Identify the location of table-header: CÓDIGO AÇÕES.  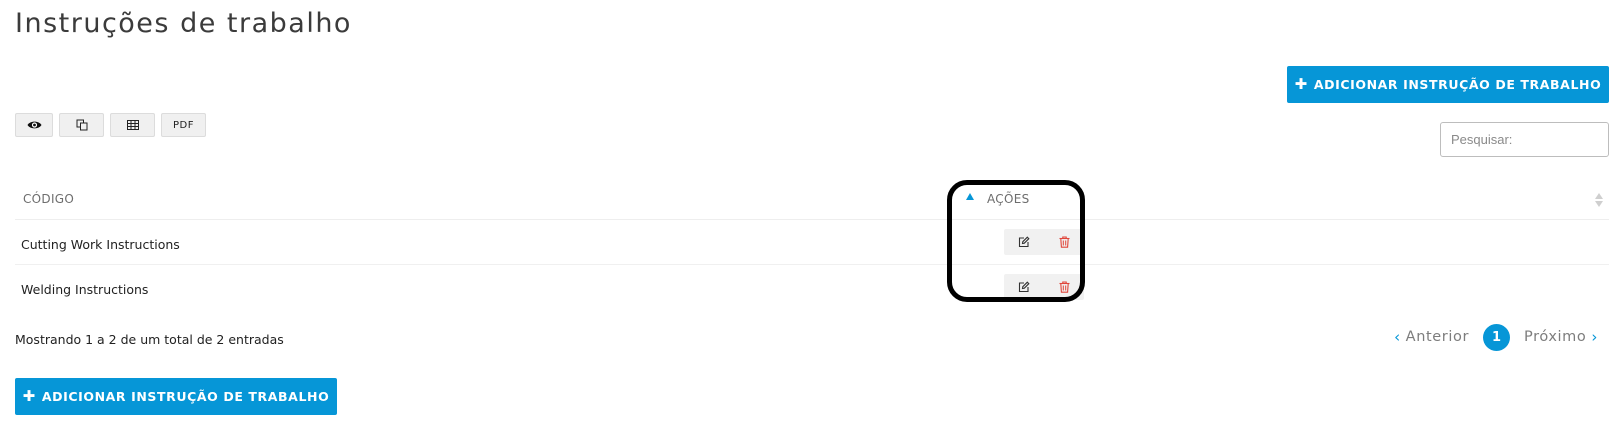
(812, 200).